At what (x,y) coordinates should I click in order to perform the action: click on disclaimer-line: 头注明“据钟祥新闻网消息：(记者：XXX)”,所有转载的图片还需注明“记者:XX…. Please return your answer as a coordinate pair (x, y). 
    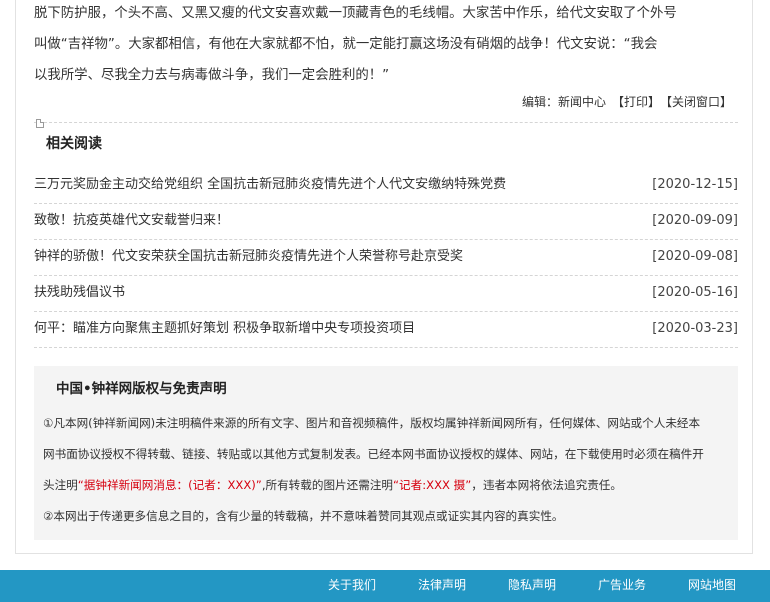
    Looking at the image, I should click on (388, 485).